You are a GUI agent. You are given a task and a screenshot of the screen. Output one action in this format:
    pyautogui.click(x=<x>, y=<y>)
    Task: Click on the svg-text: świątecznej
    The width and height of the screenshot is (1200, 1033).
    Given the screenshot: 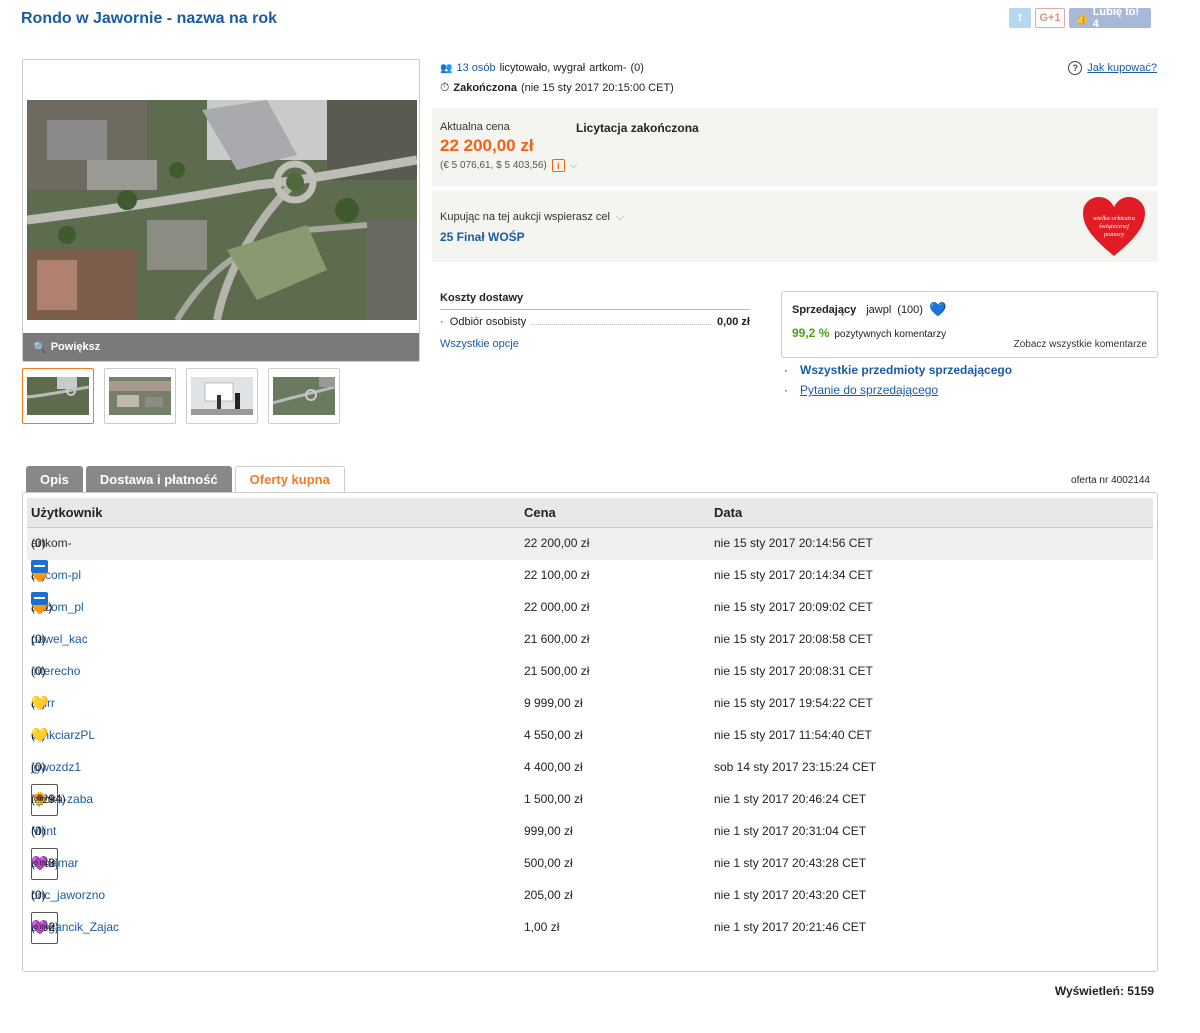 What is the action you would take?
    pyautogui.click(x=1114, y=226)
    